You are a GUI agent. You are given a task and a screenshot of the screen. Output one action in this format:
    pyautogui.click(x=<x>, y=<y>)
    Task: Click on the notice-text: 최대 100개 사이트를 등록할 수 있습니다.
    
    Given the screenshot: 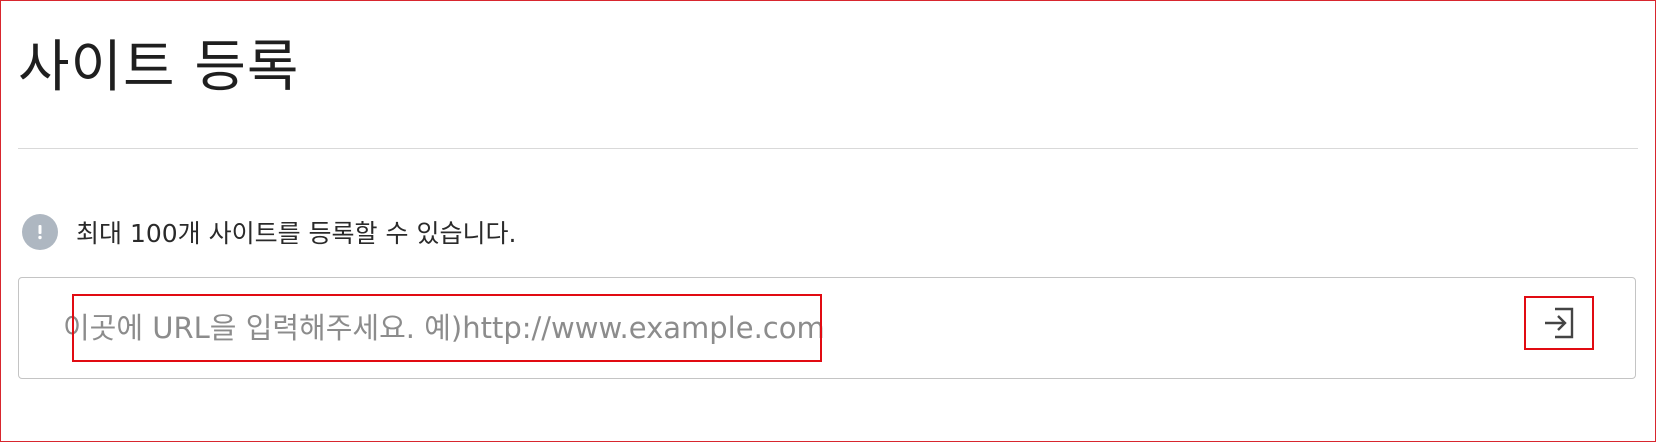 What is the action you would take?
    pyautogui.click(x=296, y=233)
    